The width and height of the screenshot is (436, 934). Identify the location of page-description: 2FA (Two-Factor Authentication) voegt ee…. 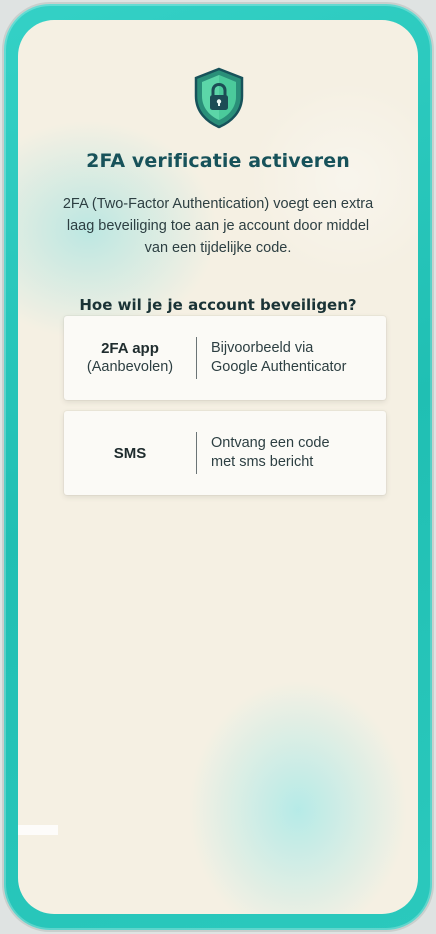
(218, 226).